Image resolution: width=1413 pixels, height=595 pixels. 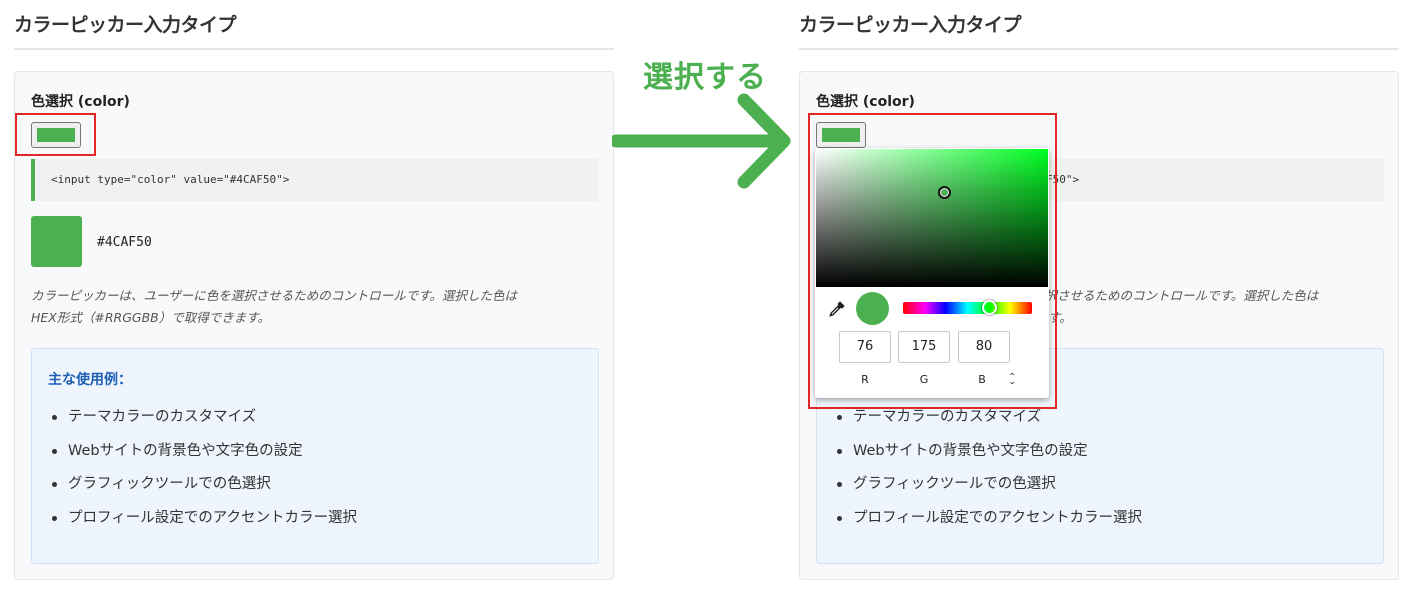 What do you see at coordinates (865, 379) in the screenshot?
I see `red-label: R` at bounding box center [865, 379].